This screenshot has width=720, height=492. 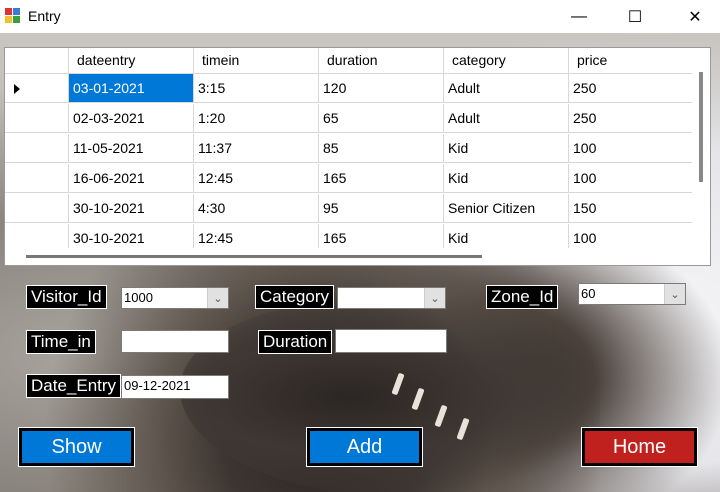 I want to click on grid-header: dateentry timein duration category price, so click(x=349, y=61).